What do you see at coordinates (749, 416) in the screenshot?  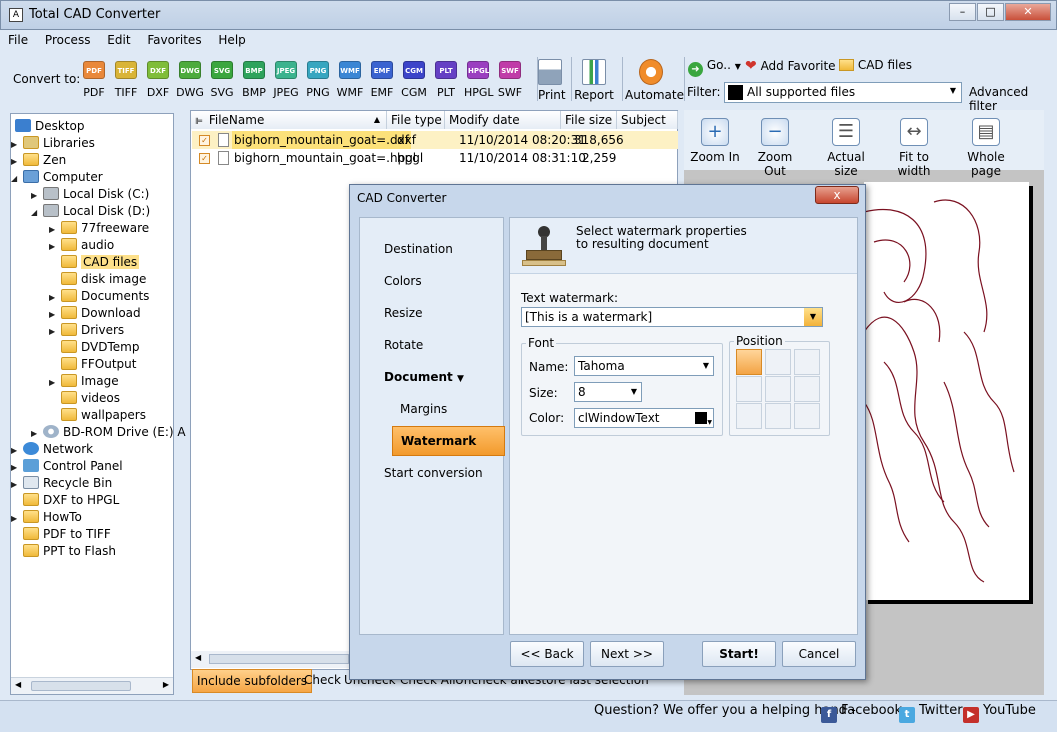 I see `position-bottom-left` at bounding box center [749, 416].